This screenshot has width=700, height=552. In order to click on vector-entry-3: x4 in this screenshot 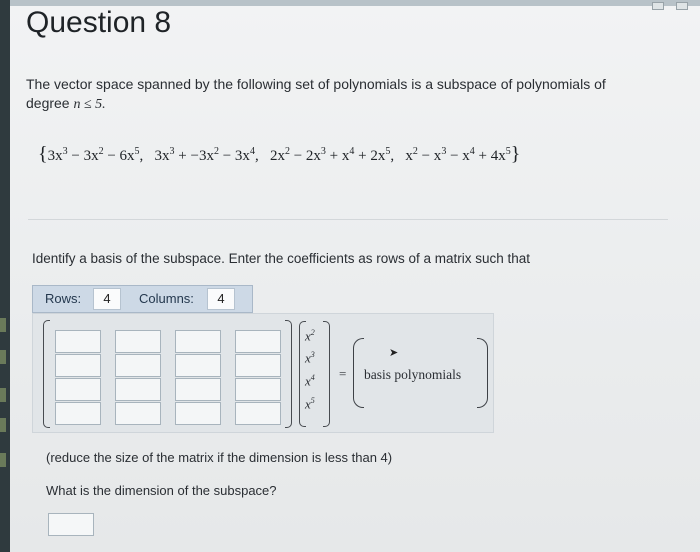, I will do `click(310, 381)`.